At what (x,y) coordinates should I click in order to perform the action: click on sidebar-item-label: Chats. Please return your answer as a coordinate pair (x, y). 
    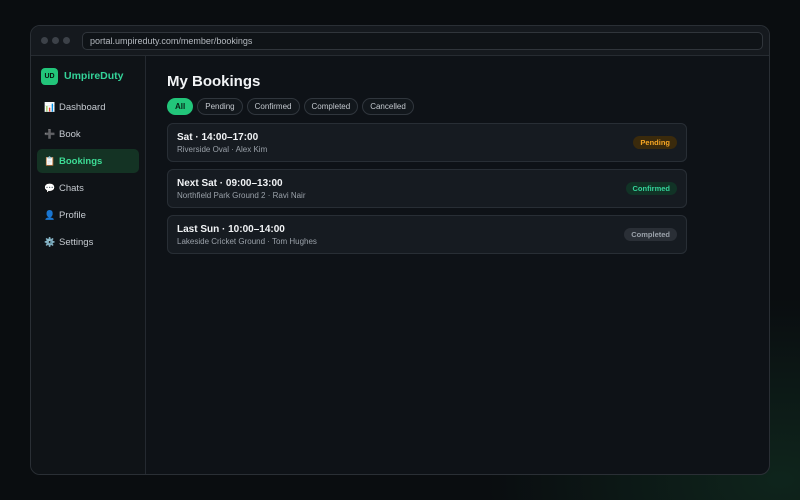
    Looking at the image, I should click on (71, 188).